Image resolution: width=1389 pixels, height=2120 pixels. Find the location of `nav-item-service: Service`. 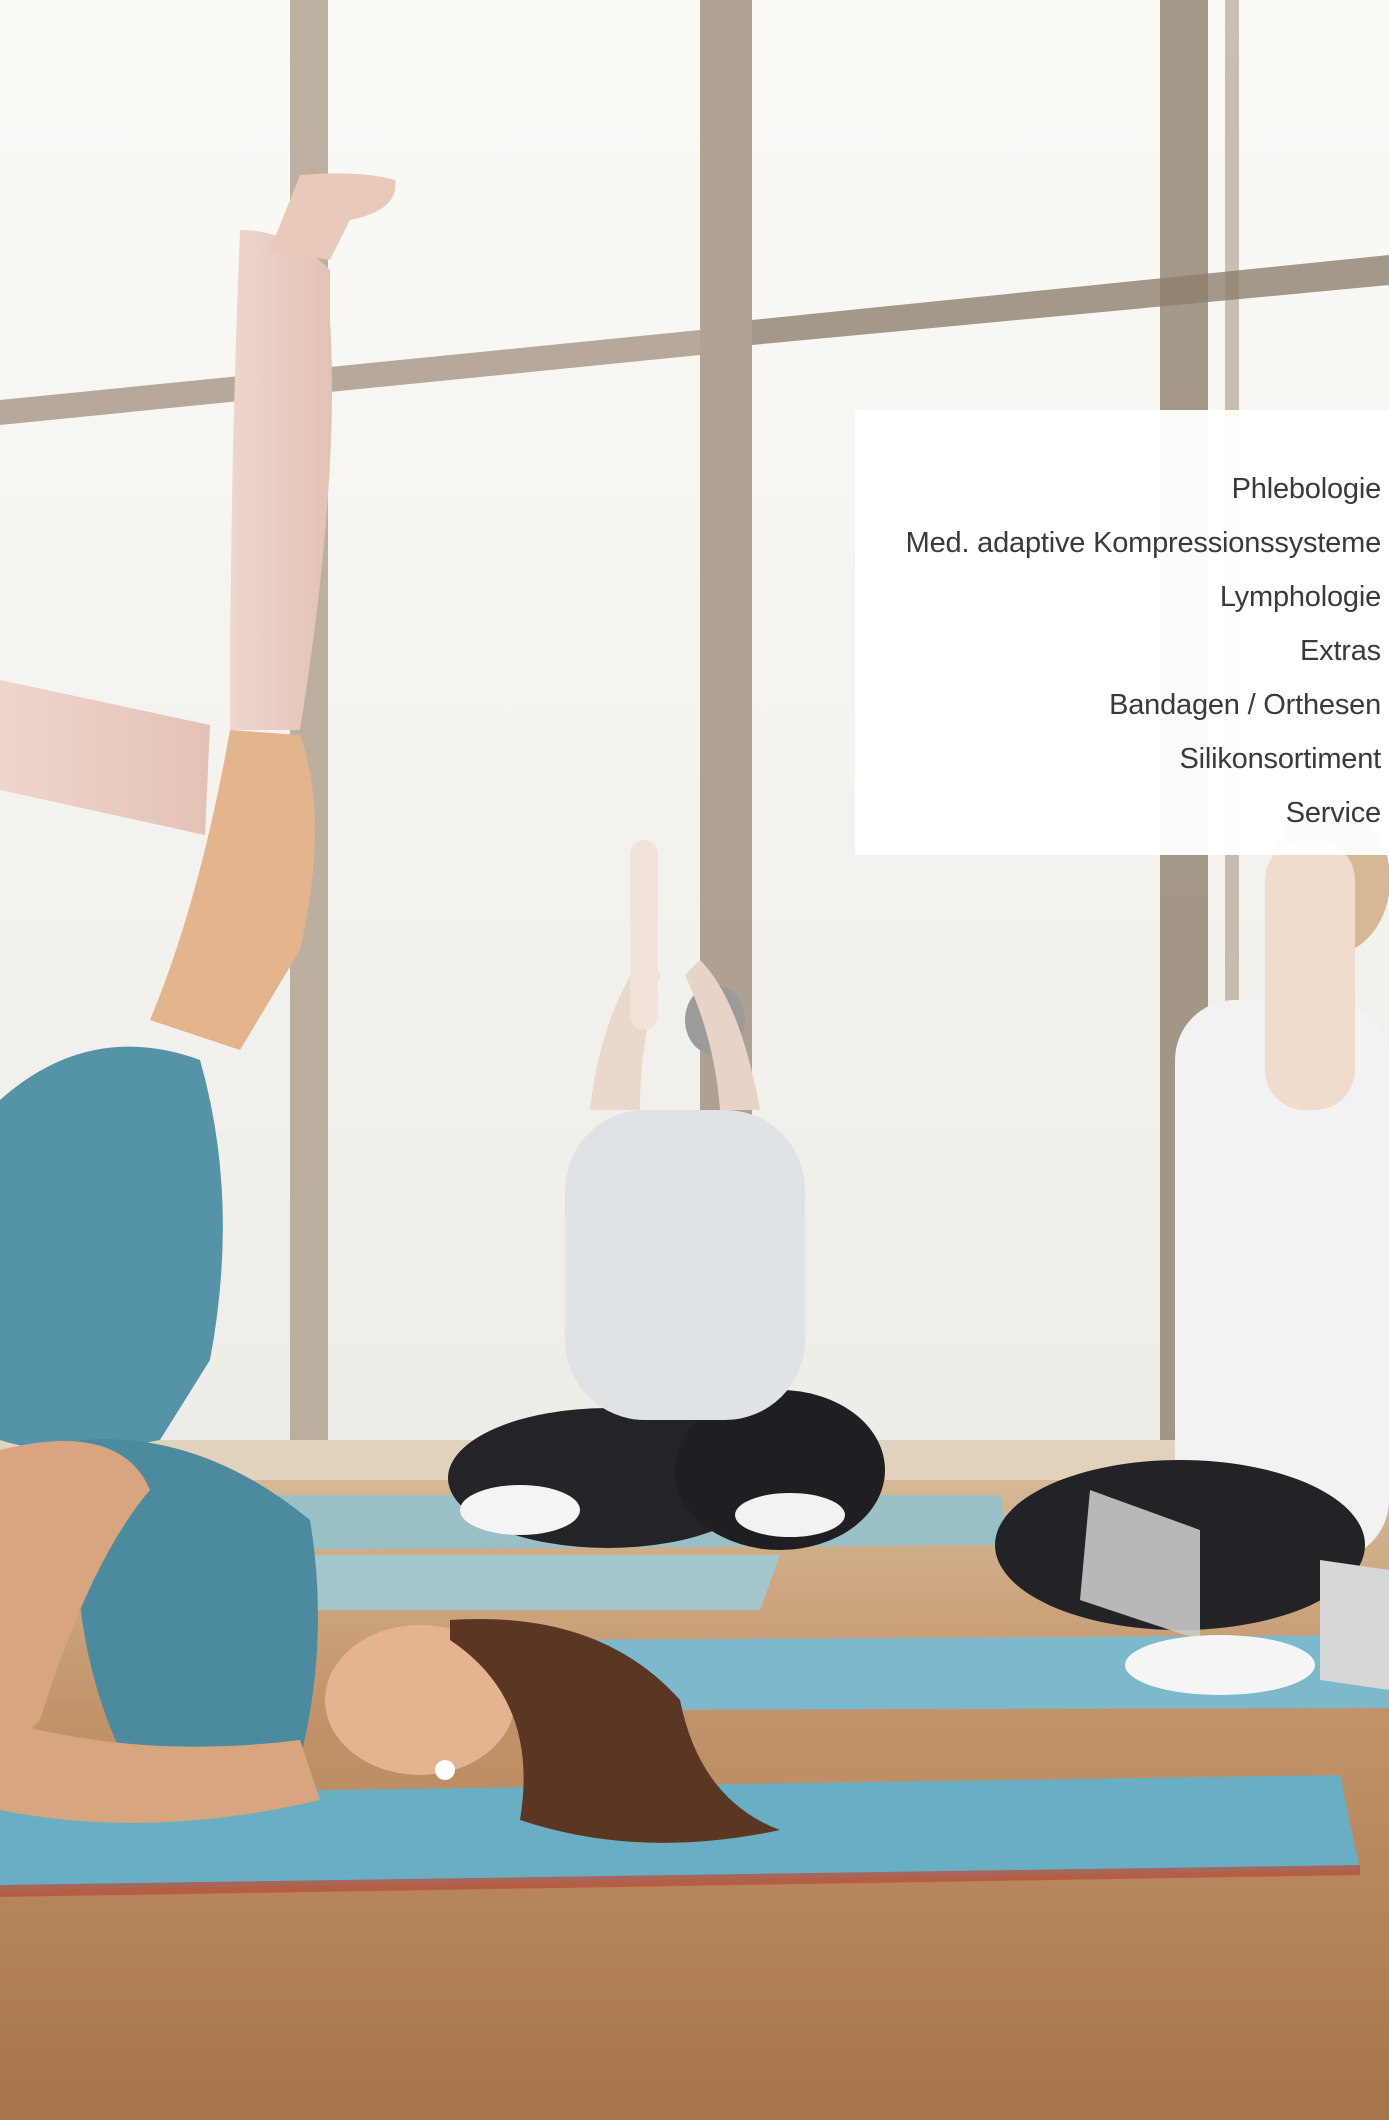

nav-item-service: Service is located at coordinates (1118, 813).